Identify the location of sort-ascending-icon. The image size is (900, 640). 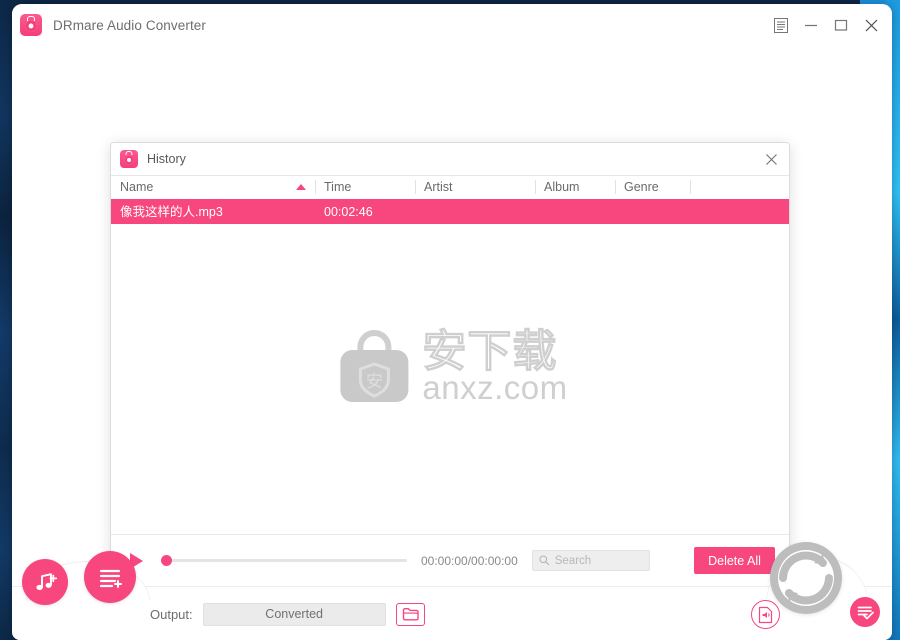
(301, 187).